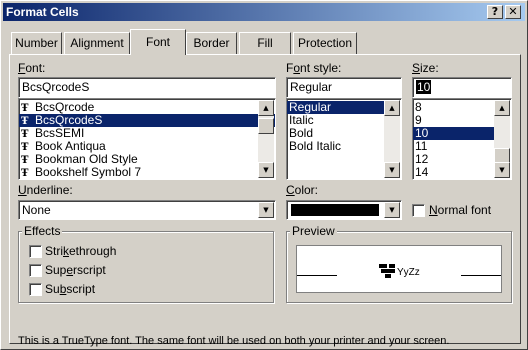  I want to click on size-list: 8 9 10 11 12 14 ▲ ▼, so click(462, 139).